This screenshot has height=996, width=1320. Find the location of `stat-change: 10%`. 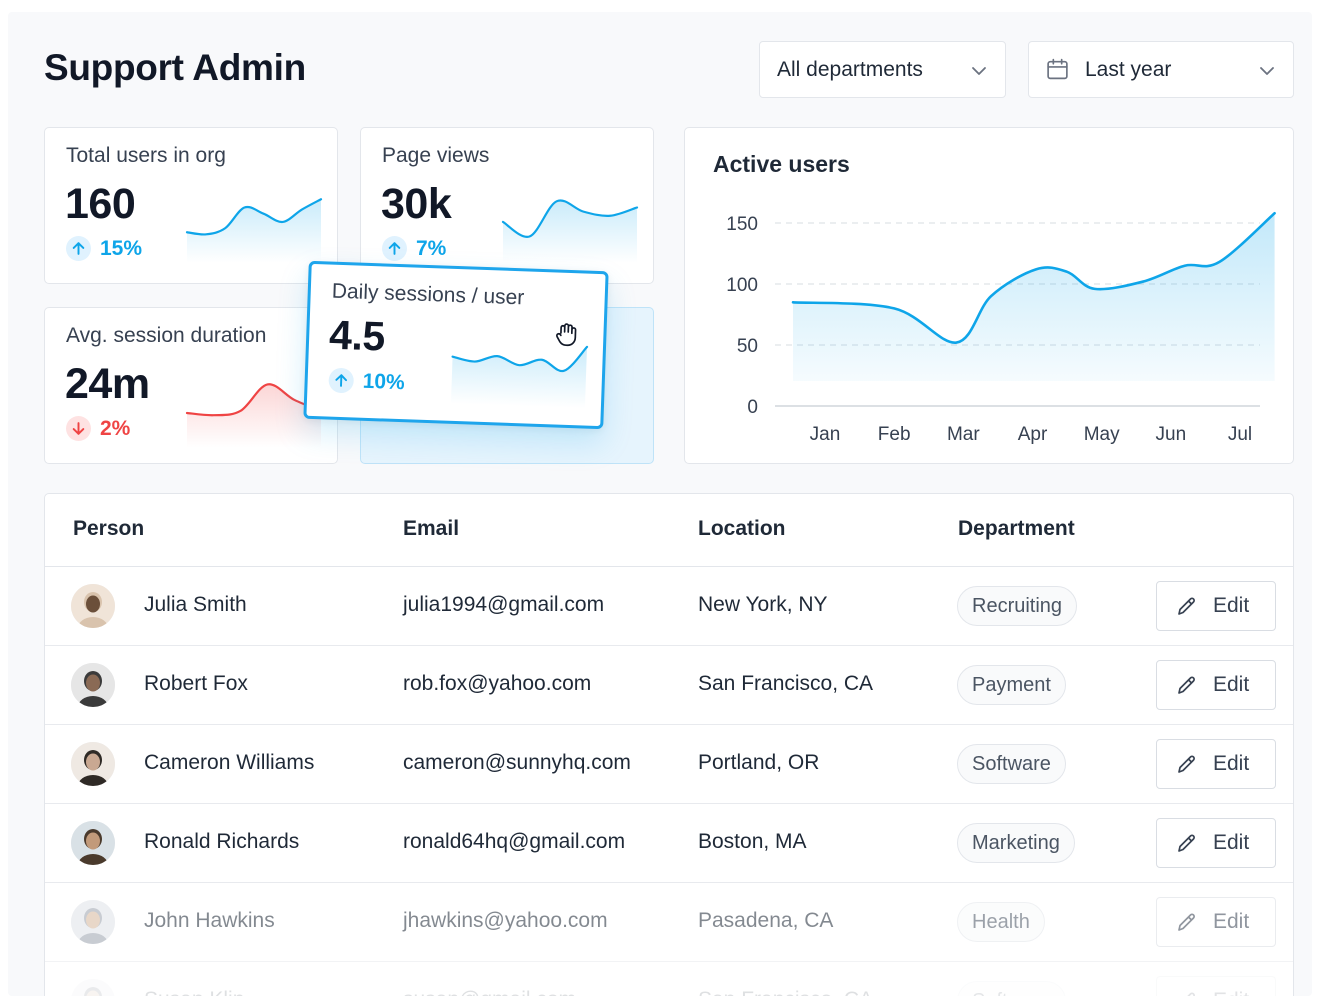

stat-change: 10% is located at coordinates (367, 381).